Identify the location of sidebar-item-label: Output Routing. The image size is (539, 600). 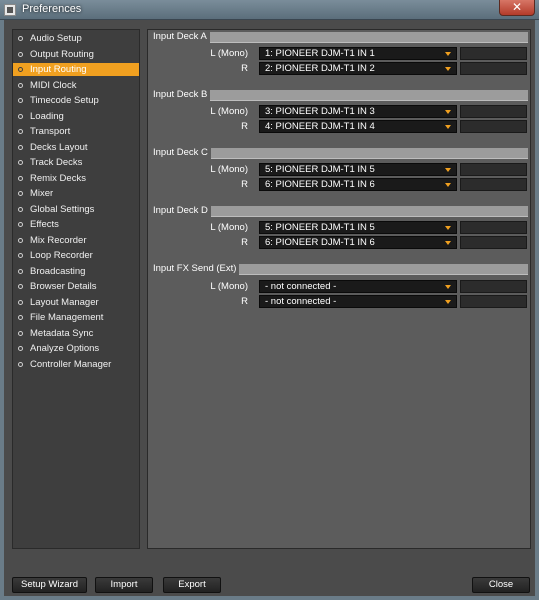
(62, 54).